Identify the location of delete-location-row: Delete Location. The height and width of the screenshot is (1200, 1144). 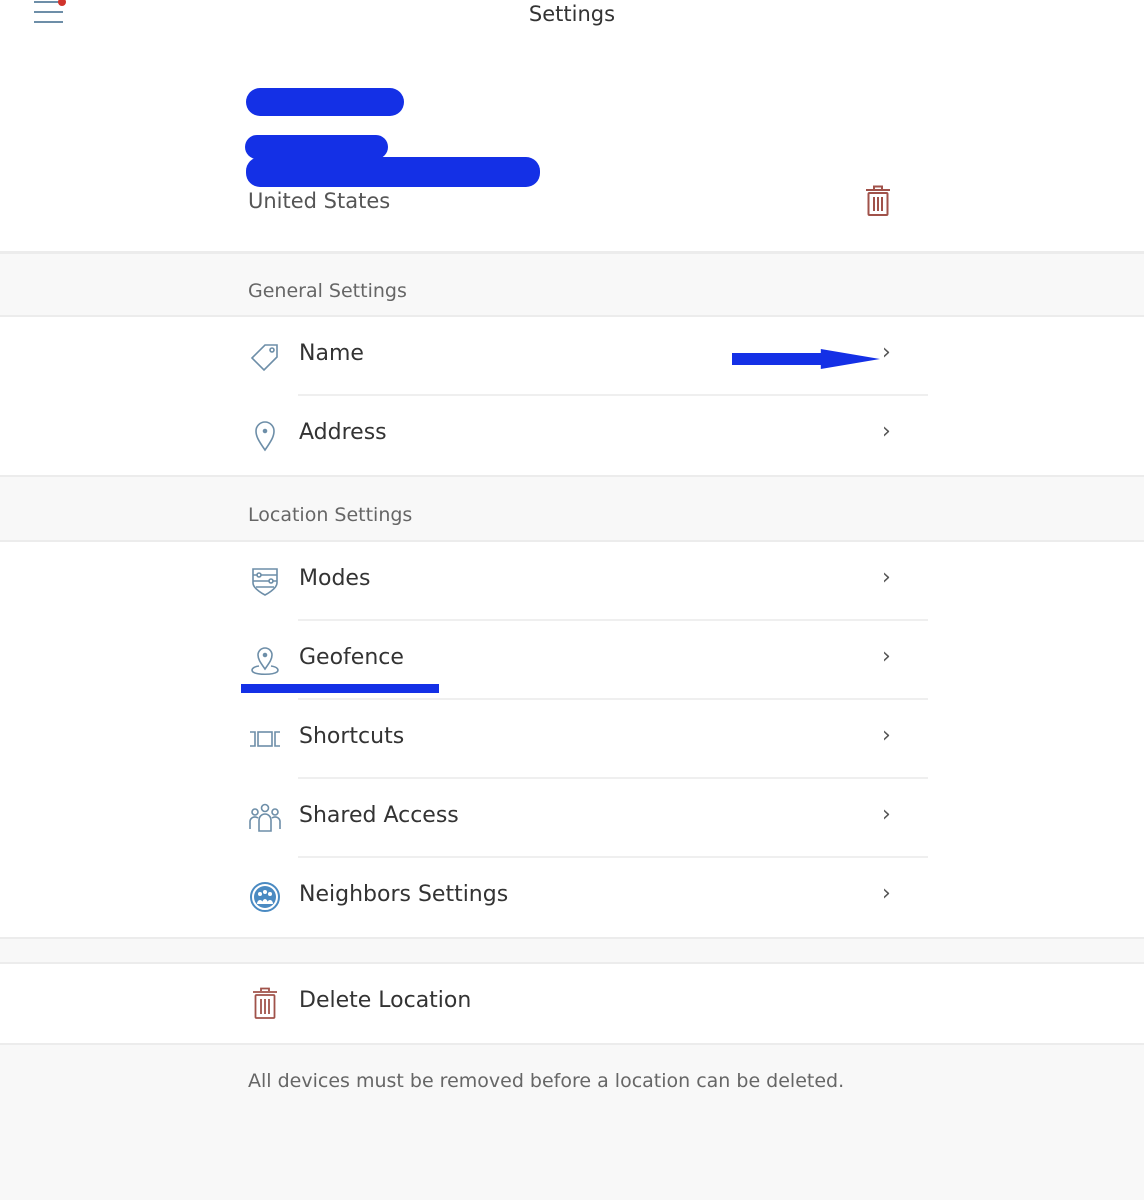
(572, 1003).